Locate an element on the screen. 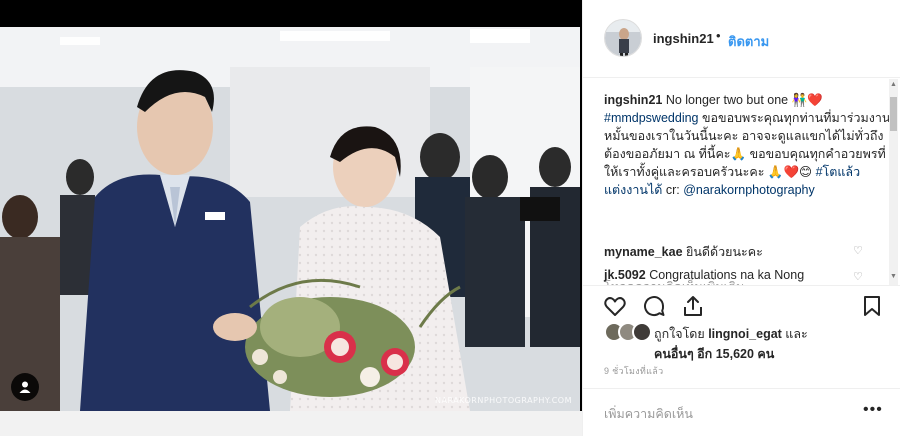  comment-item: myname_kae ยินดีด้วยนะคะ is located at coordinates (683, 252).